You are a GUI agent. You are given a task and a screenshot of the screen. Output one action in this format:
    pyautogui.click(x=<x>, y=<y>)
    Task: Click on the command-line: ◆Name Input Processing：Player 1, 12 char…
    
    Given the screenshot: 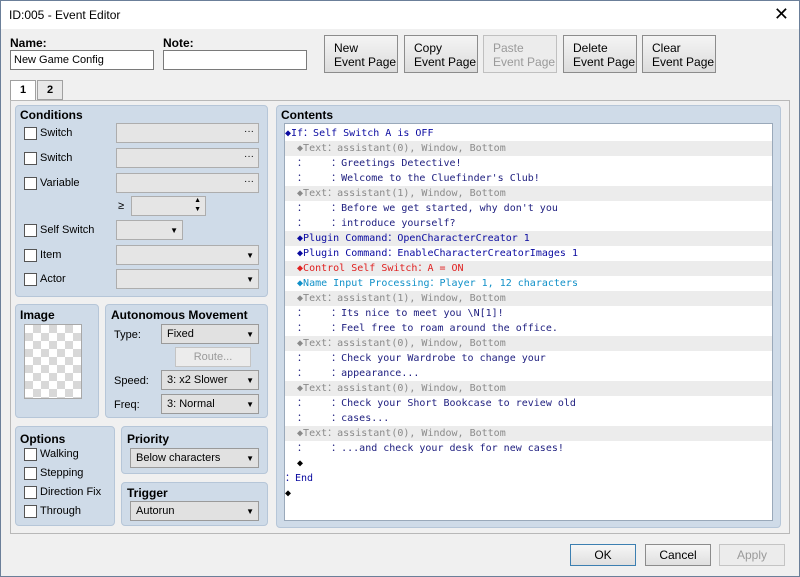 What is the action you would take?
    pyautogui.click(x=528, y=283)
    